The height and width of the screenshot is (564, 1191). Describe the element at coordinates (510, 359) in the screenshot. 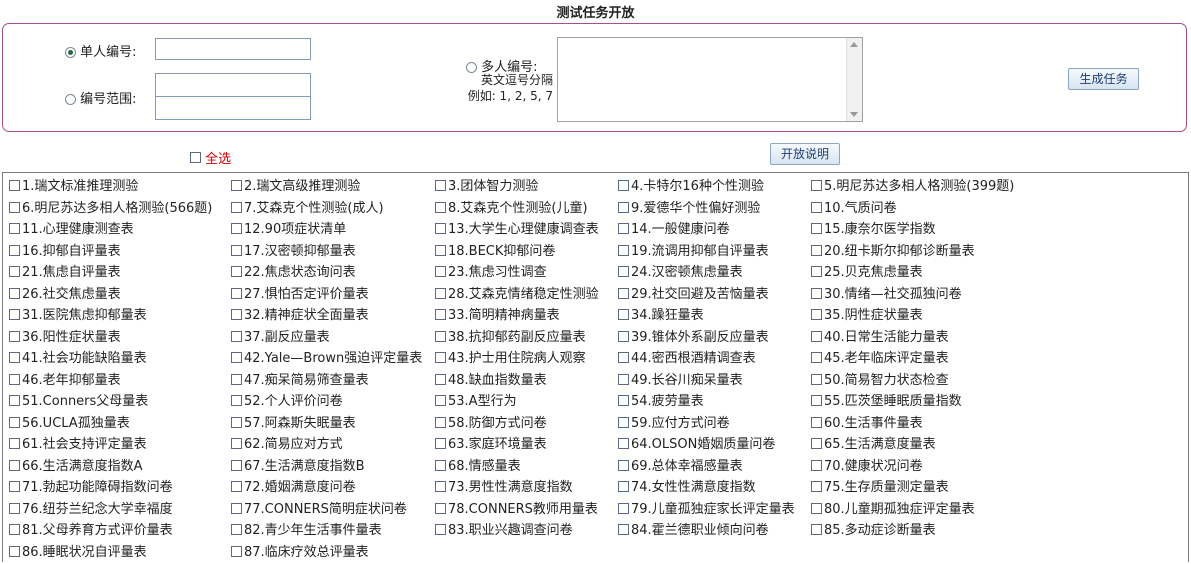

I see `test-item: 43.护士用住院病人观察` at that location.